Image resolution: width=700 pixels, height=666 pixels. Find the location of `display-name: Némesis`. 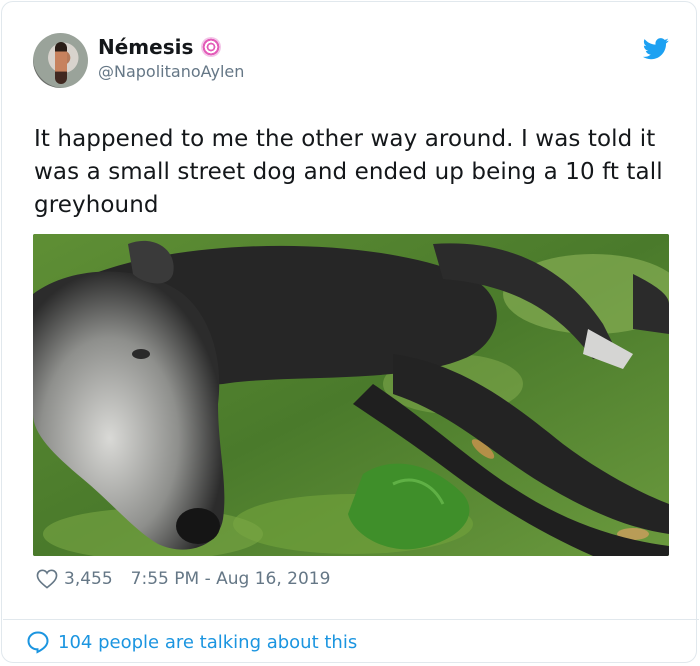

display-name: Némesis is located at coordinates (145, 47).